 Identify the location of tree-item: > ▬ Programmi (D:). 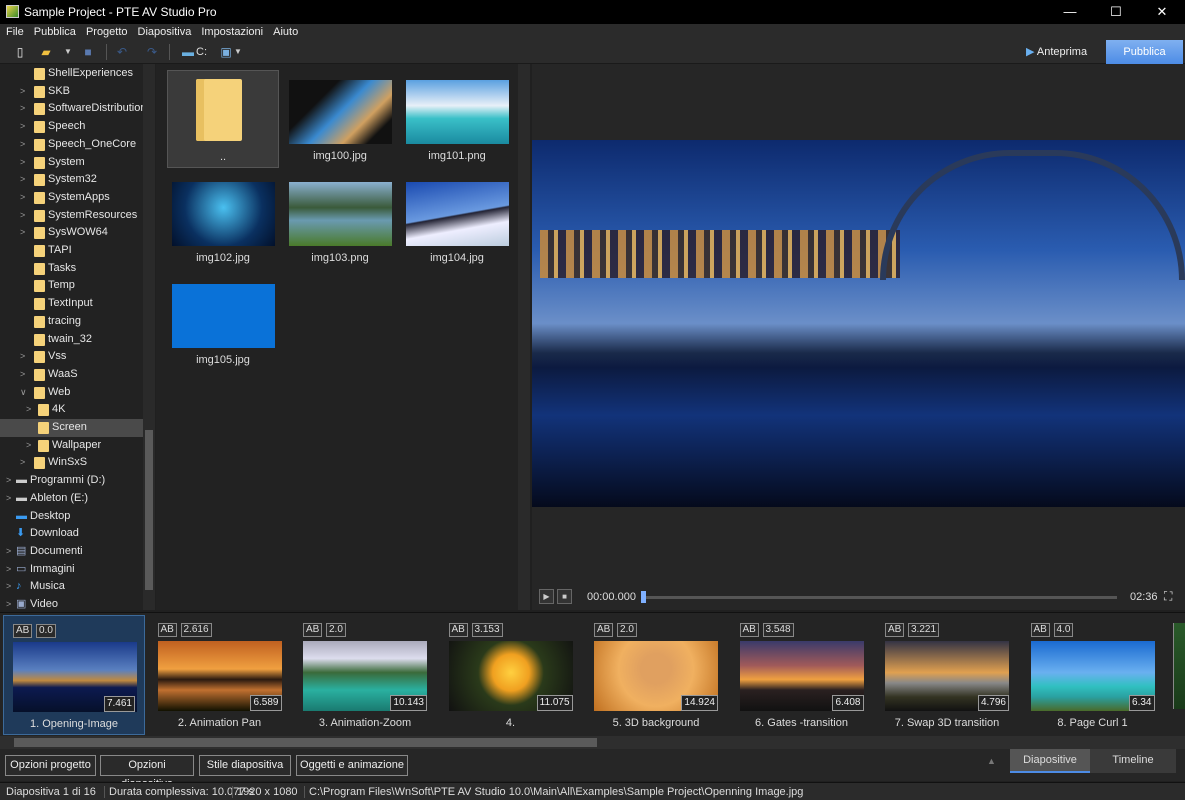
(71, 481).